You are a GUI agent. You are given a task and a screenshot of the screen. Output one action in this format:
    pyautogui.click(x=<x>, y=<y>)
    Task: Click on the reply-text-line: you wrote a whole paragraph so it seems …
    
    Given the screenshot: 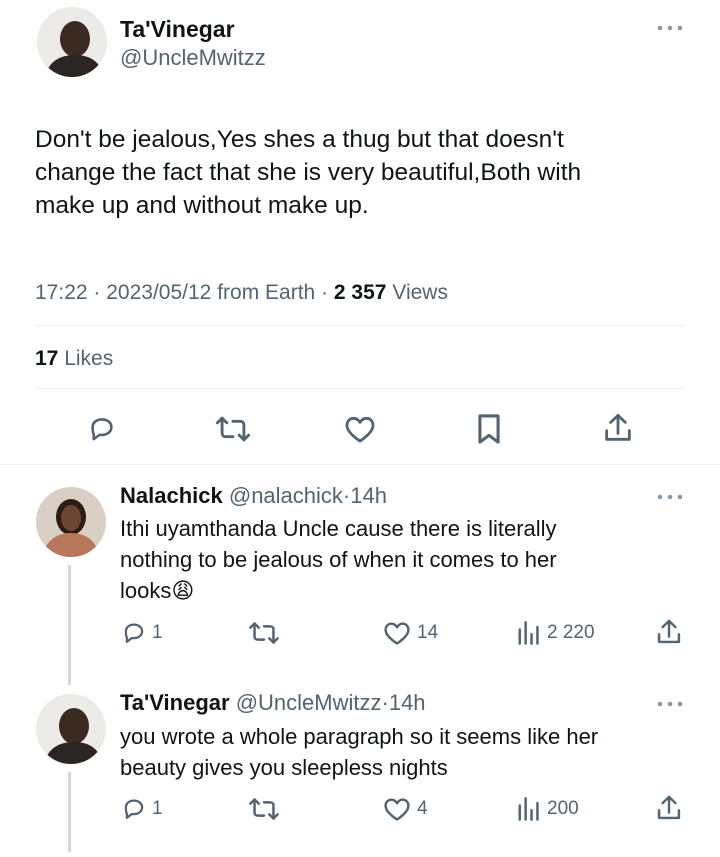 What is the action you would take?
    pyautogui.click(x=359, y=736)
    